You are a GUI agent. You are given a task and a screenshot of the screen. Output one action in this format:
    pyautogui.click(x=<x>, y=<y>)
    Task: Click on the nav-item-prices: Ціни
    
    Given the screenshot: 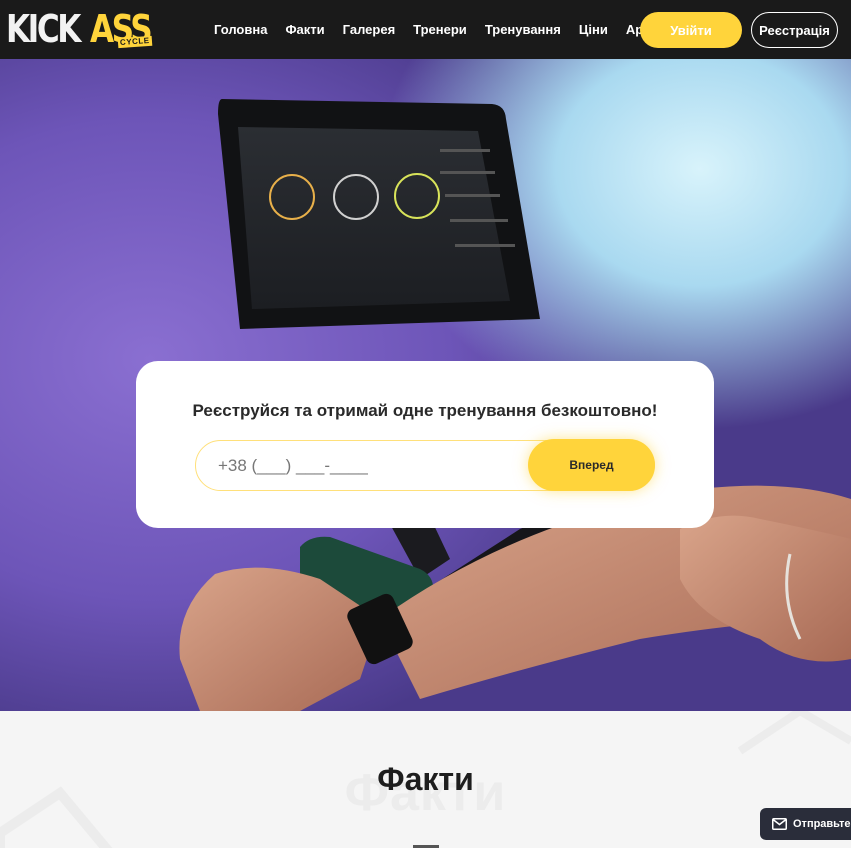 What is the action you would take?
    pyautogui.click(x=593, y=29)
    